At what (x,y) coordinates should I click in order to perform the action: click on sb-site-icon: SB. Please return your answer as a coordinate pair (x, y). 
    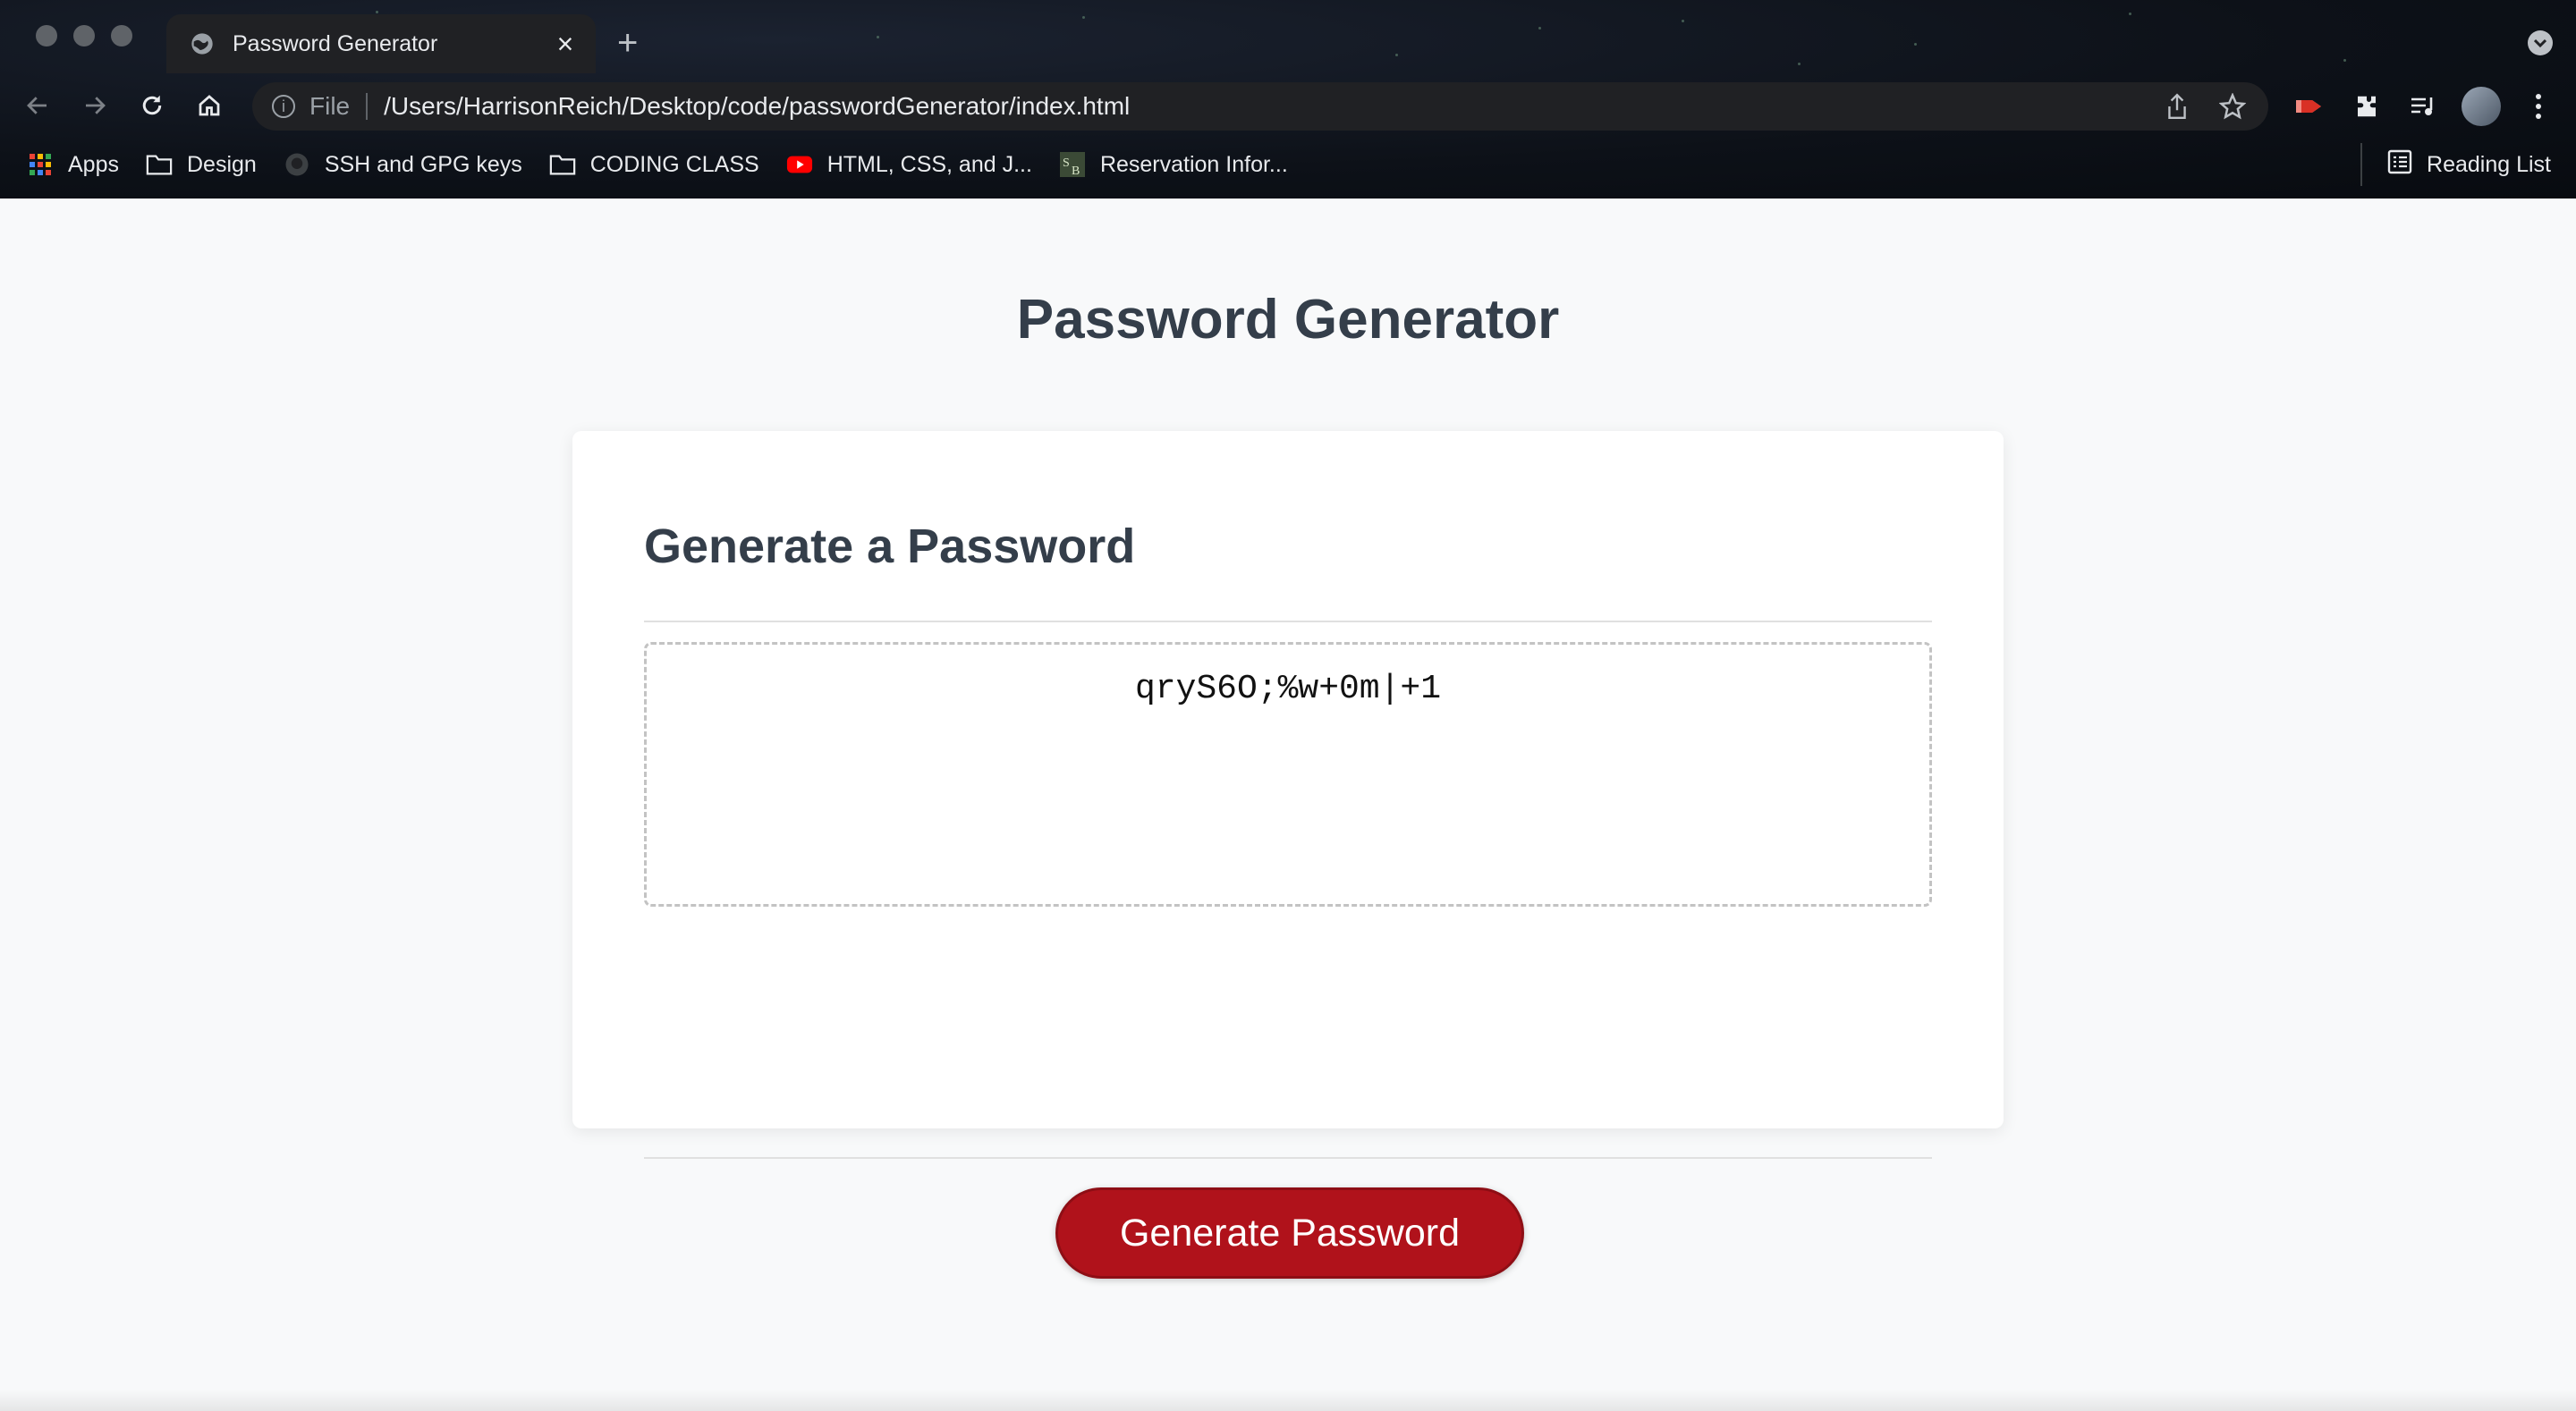
    Looking at the image, I should click on (1072, 165).